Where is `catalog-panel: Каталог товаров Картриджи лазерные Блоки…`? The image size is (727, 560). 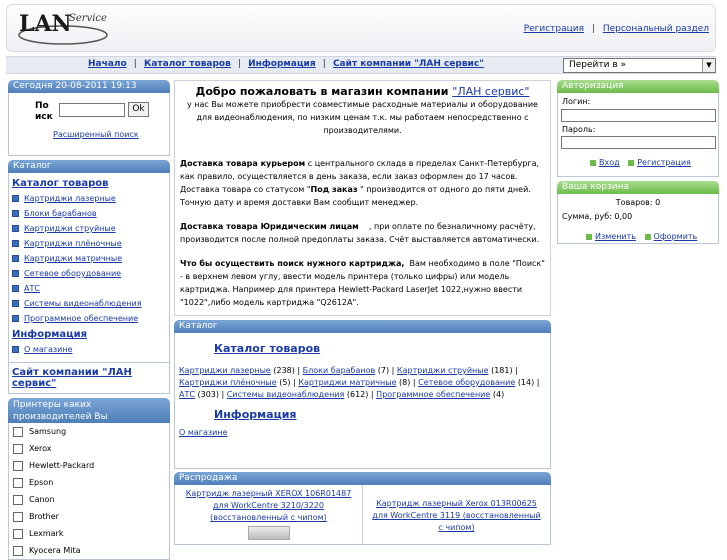
catalog-panel: Каталог товаров Картриджи лазерные Блоки… is located at coordinates (89, 283).